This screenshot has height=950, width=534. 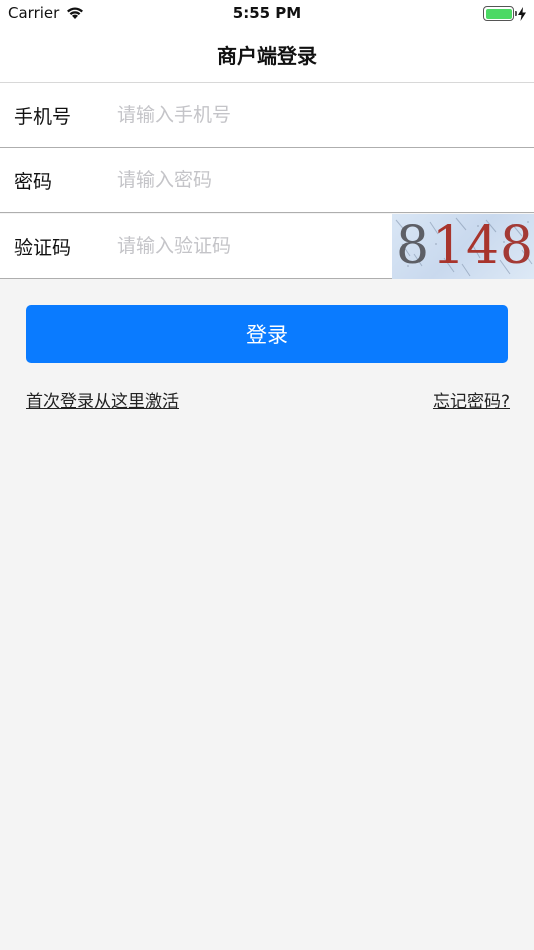 I want to click on page-title: 商户端登录, so click(x=267, y=56).